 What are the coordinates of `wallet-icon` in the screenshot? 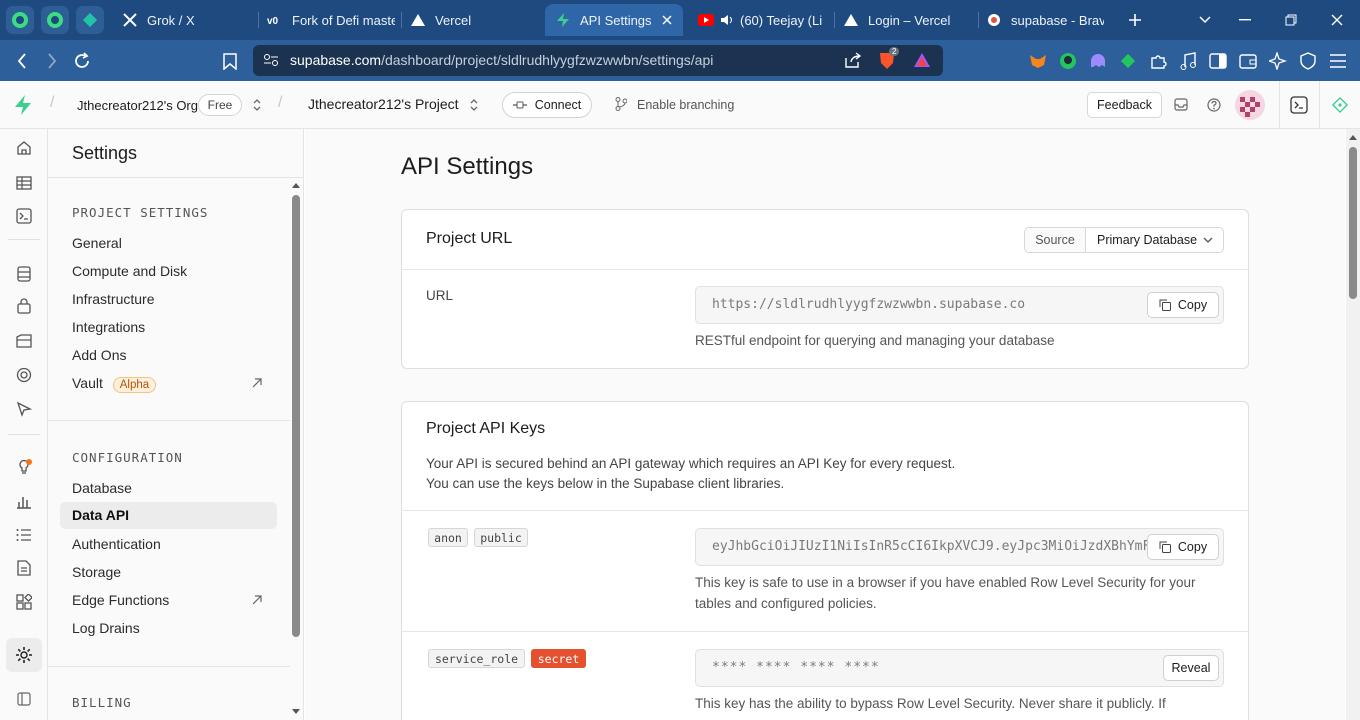 It's located at (1248, 61).